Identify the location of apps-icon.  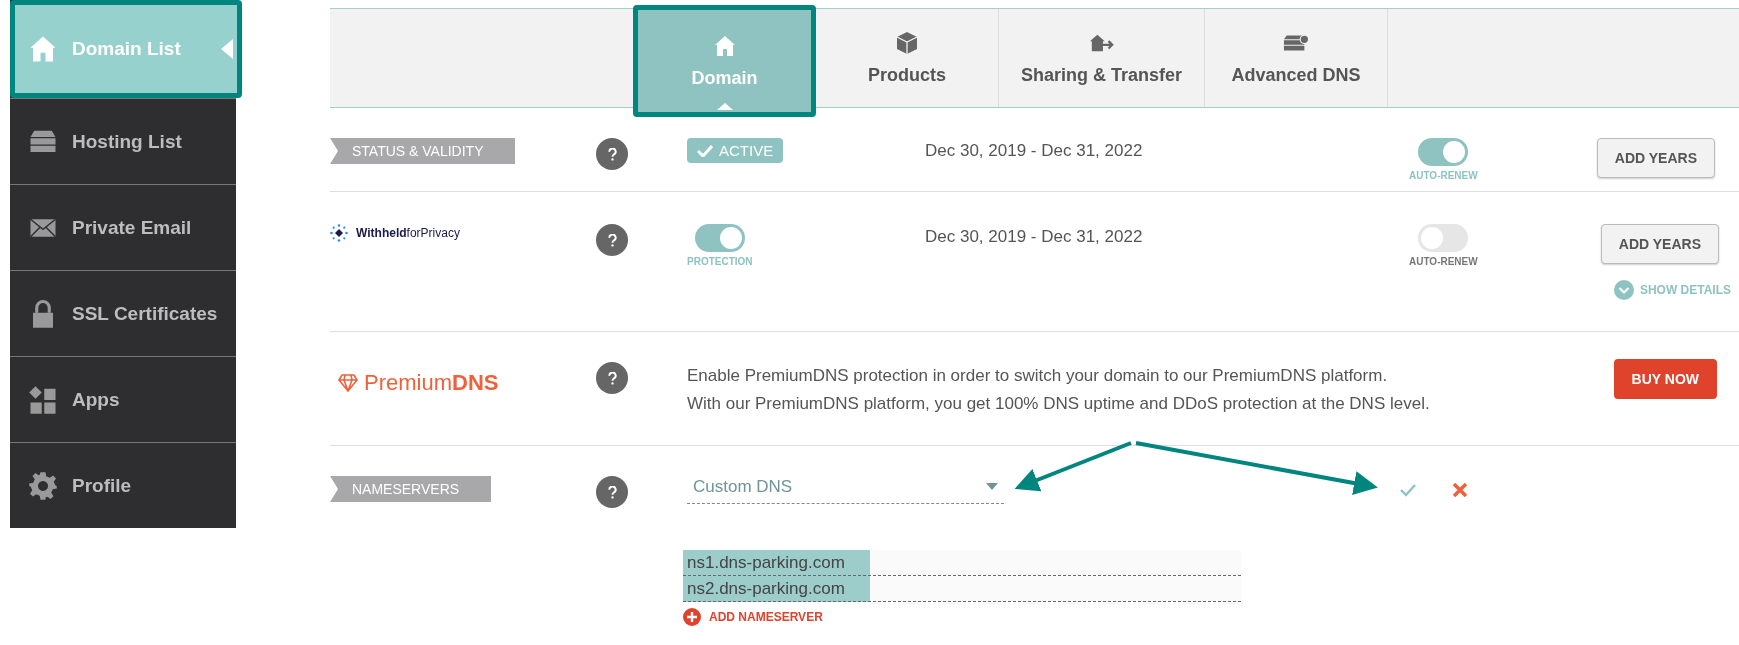
(43, 399).